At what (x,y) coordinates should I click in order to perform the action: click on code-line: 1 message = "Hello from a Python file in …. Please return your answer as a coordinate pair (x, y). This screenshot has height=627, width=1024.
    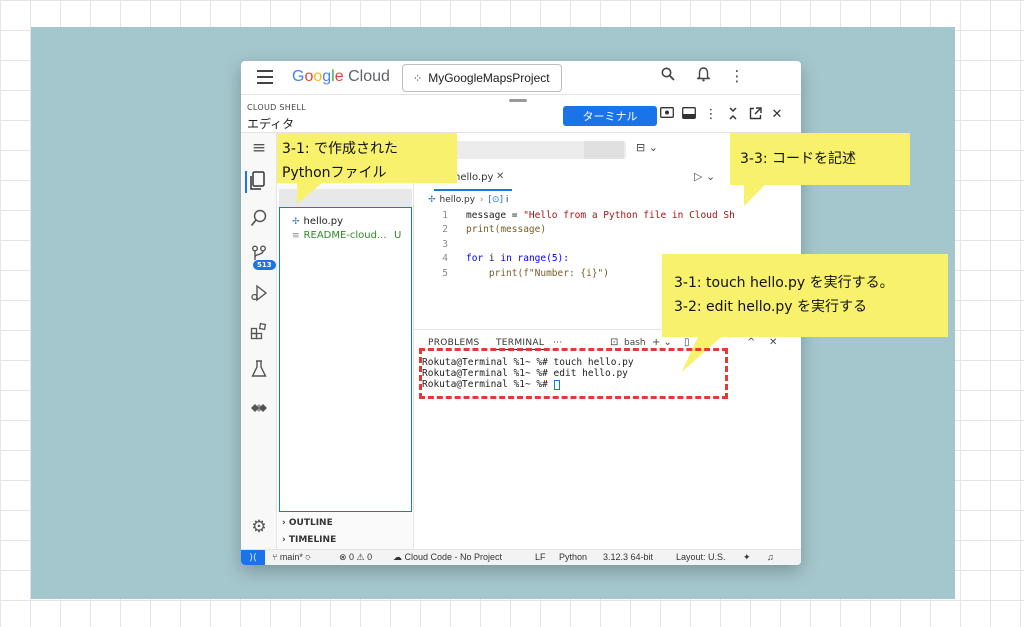
    Looking at the image, I should click on (579, 216).